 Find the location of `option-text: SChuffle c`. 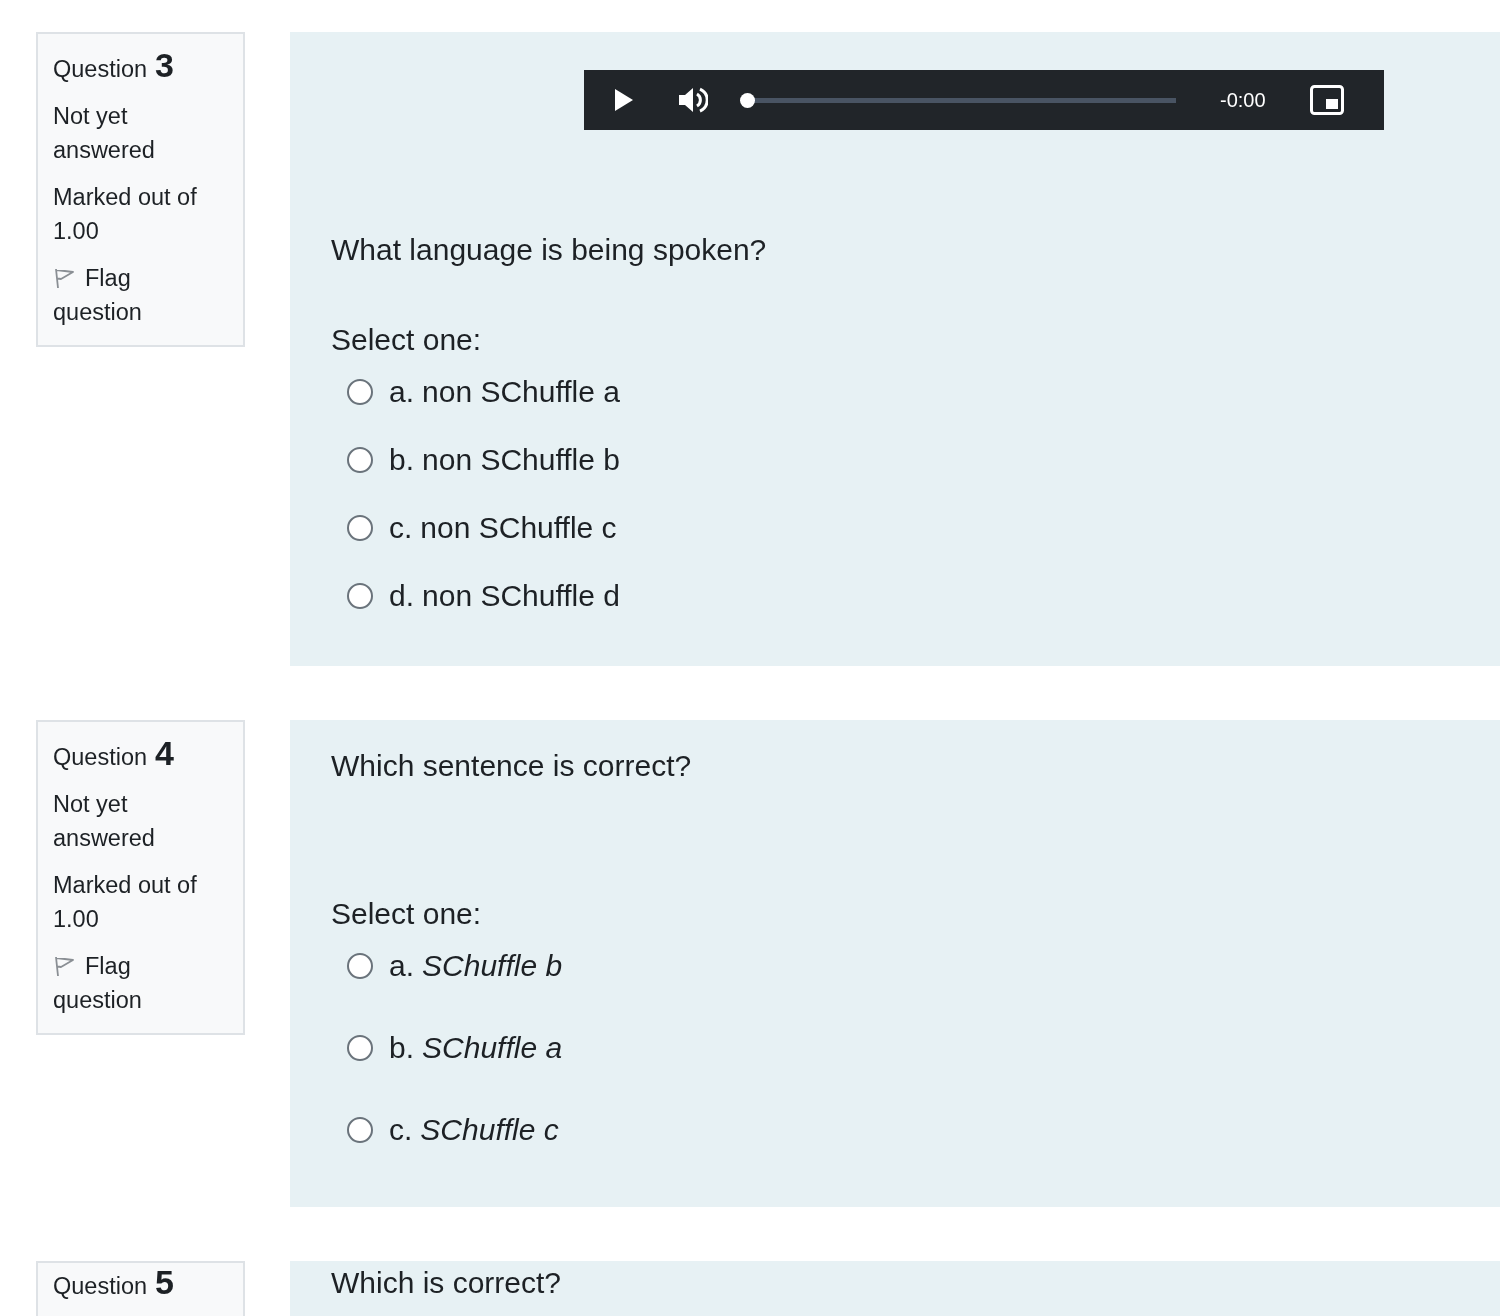

option-text: SChuffle c is located at coordinates (489, 1130).